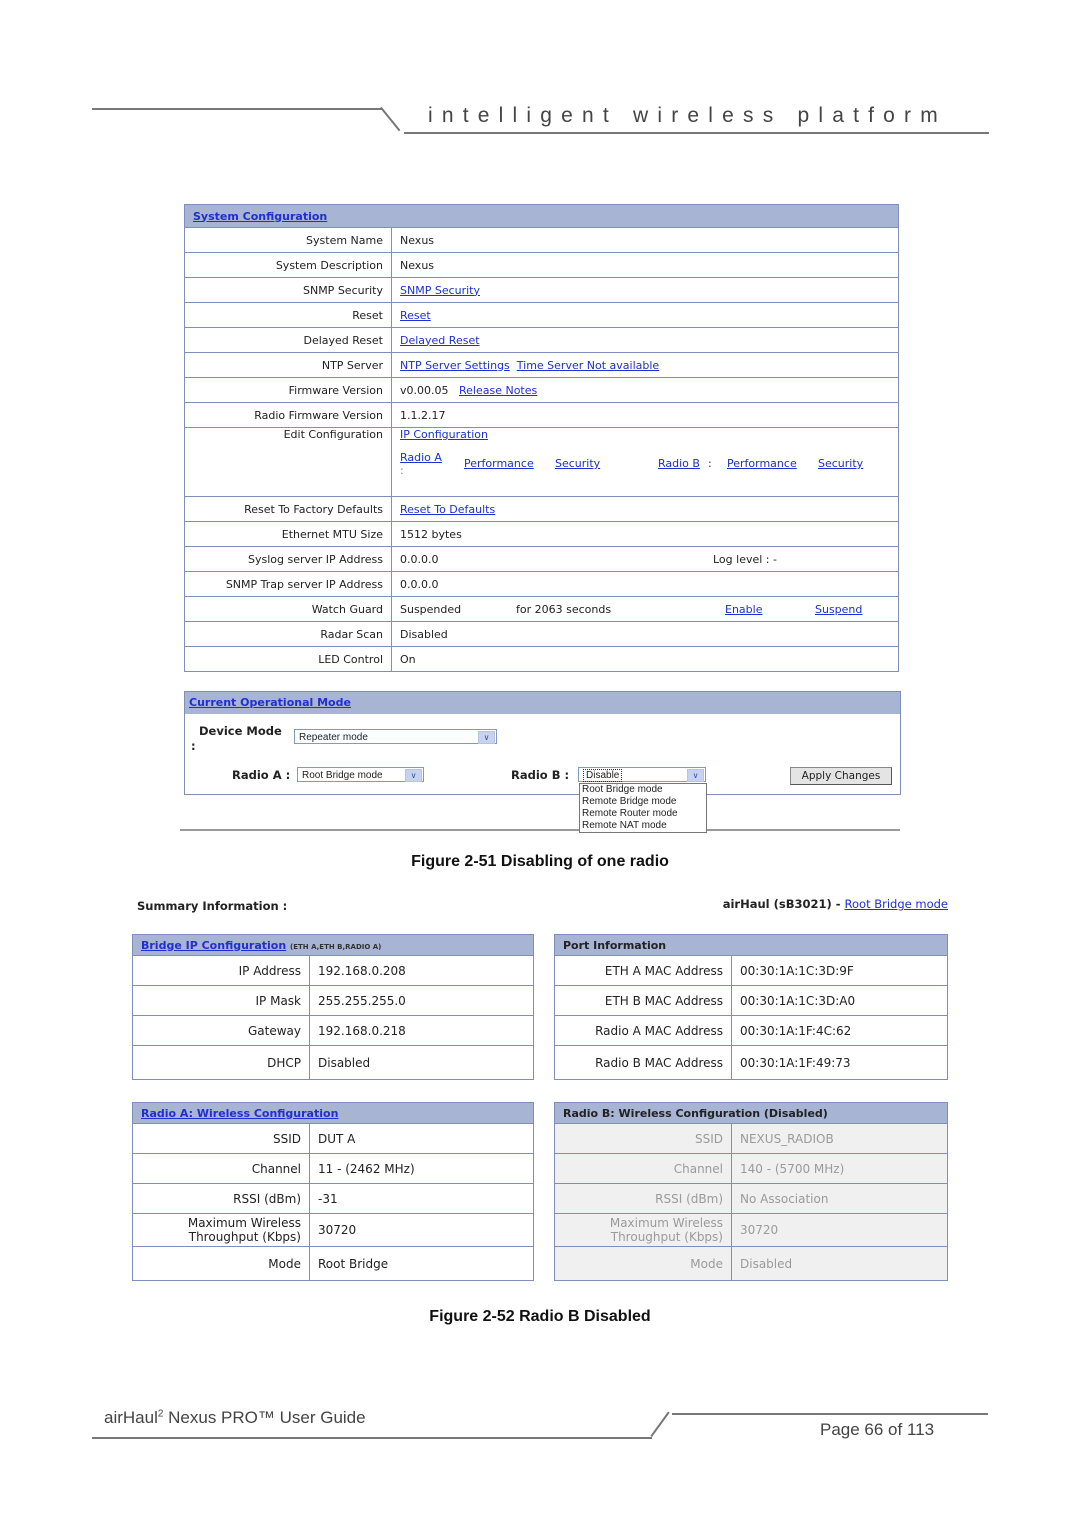 Image resolution: width=1080 pixels, height=1528 pixels. I want to click on radio-b-mode-label: Radio B :, so click(540, 775).